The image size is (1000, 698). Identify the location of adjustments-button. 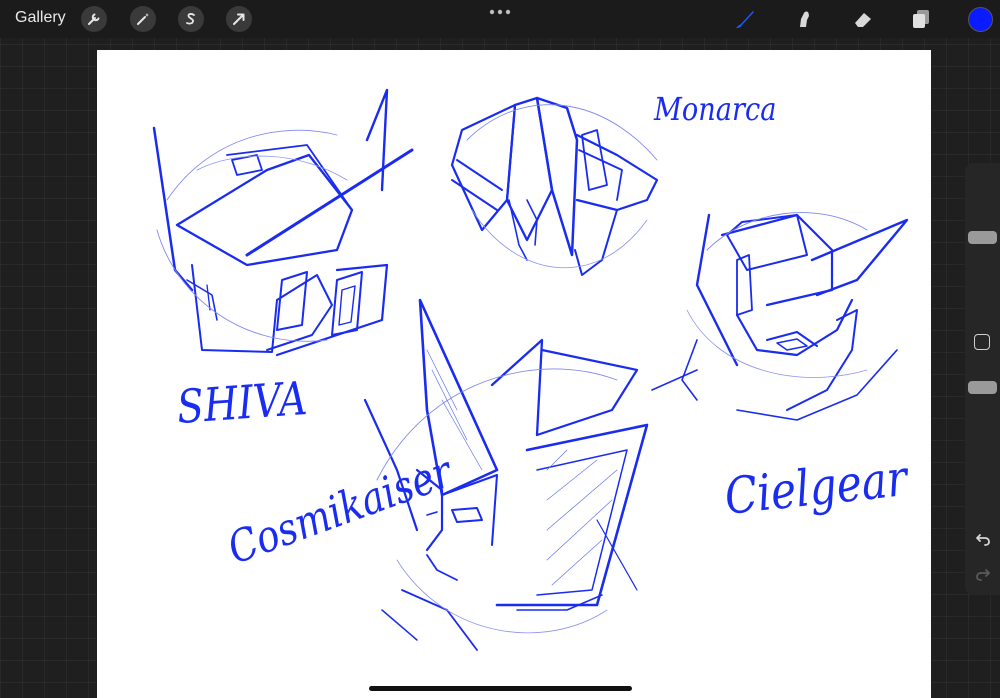
(143, 19).